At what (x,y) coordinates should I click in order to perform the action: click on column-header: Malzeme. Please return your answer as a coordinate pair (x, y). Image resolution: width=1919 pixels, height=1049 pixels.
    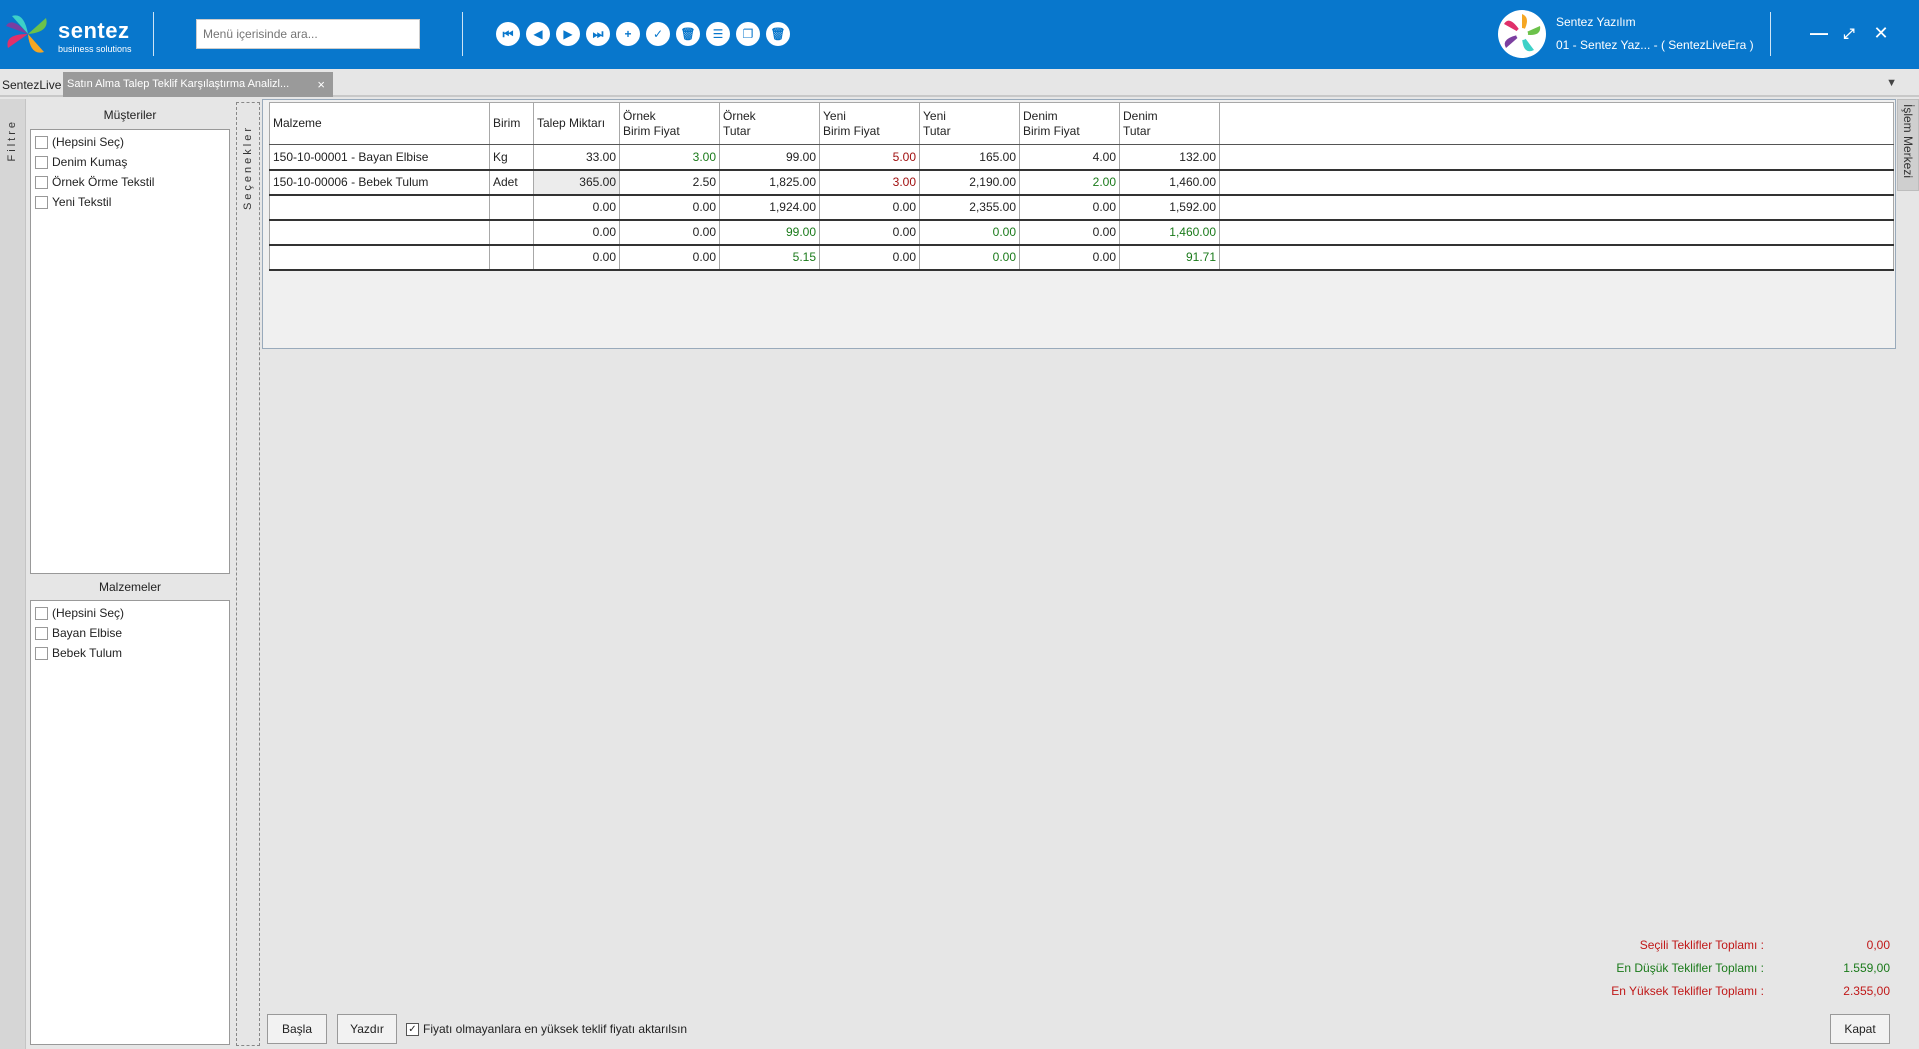
    Looking at the image, I should click on (379, 123).